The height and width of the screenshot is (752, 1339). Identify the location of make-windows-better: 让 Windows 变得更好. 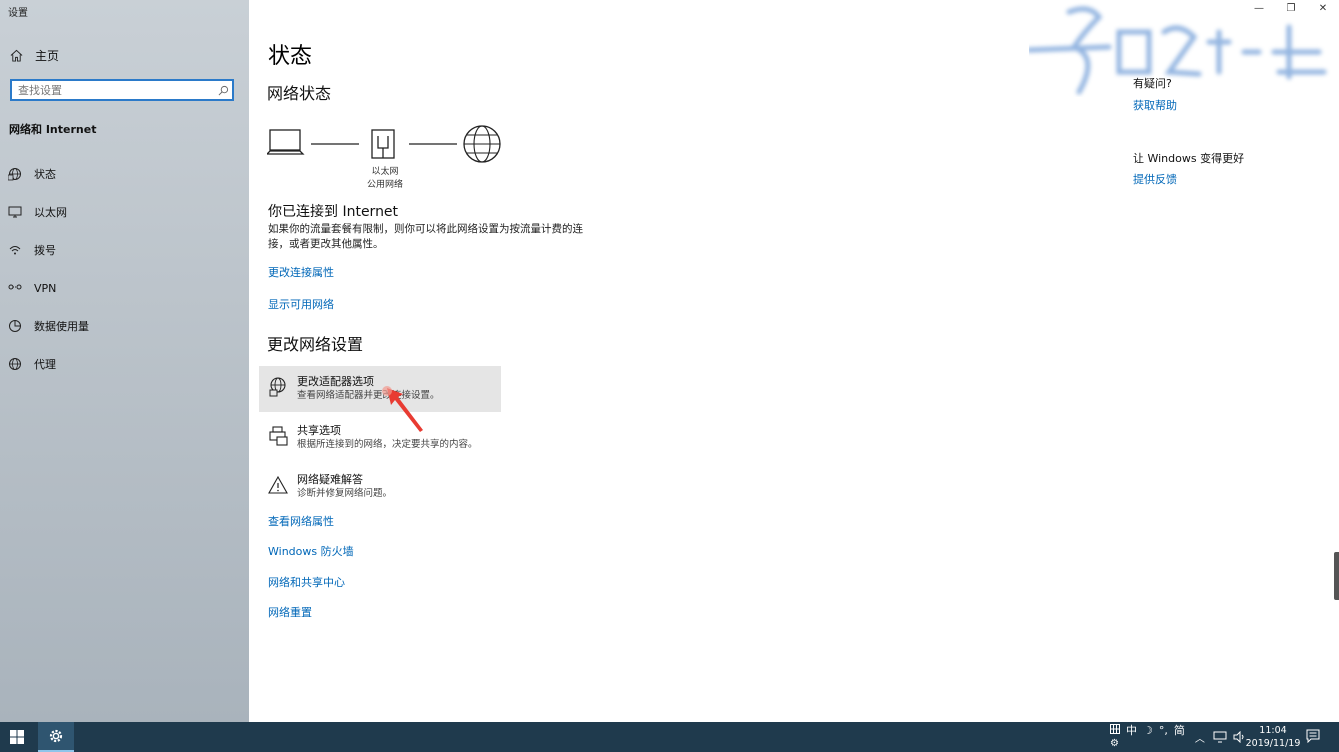
(1189, 158).